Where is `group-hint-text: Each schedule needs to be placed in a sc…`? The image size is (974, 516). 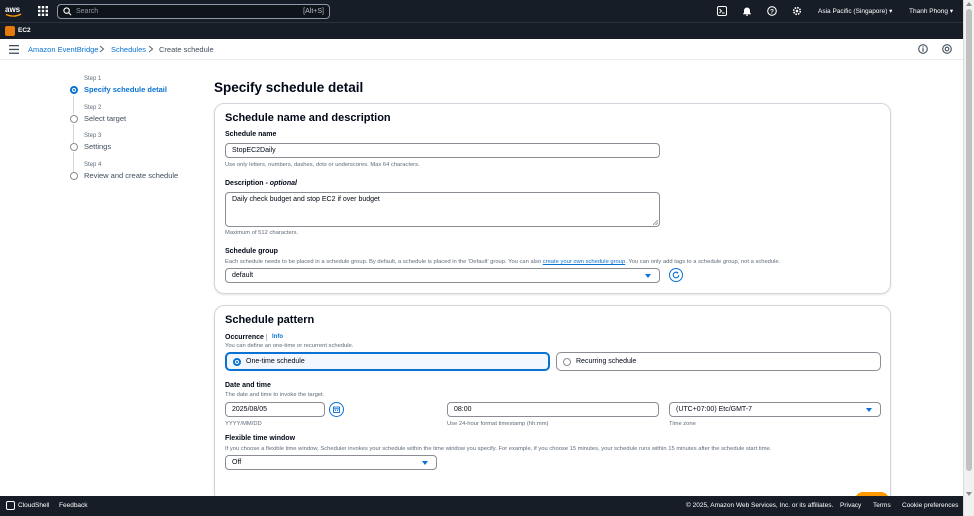 group-hint-text: Each schedule needs to be placed in a sc… is located at coordinates (384, 262).